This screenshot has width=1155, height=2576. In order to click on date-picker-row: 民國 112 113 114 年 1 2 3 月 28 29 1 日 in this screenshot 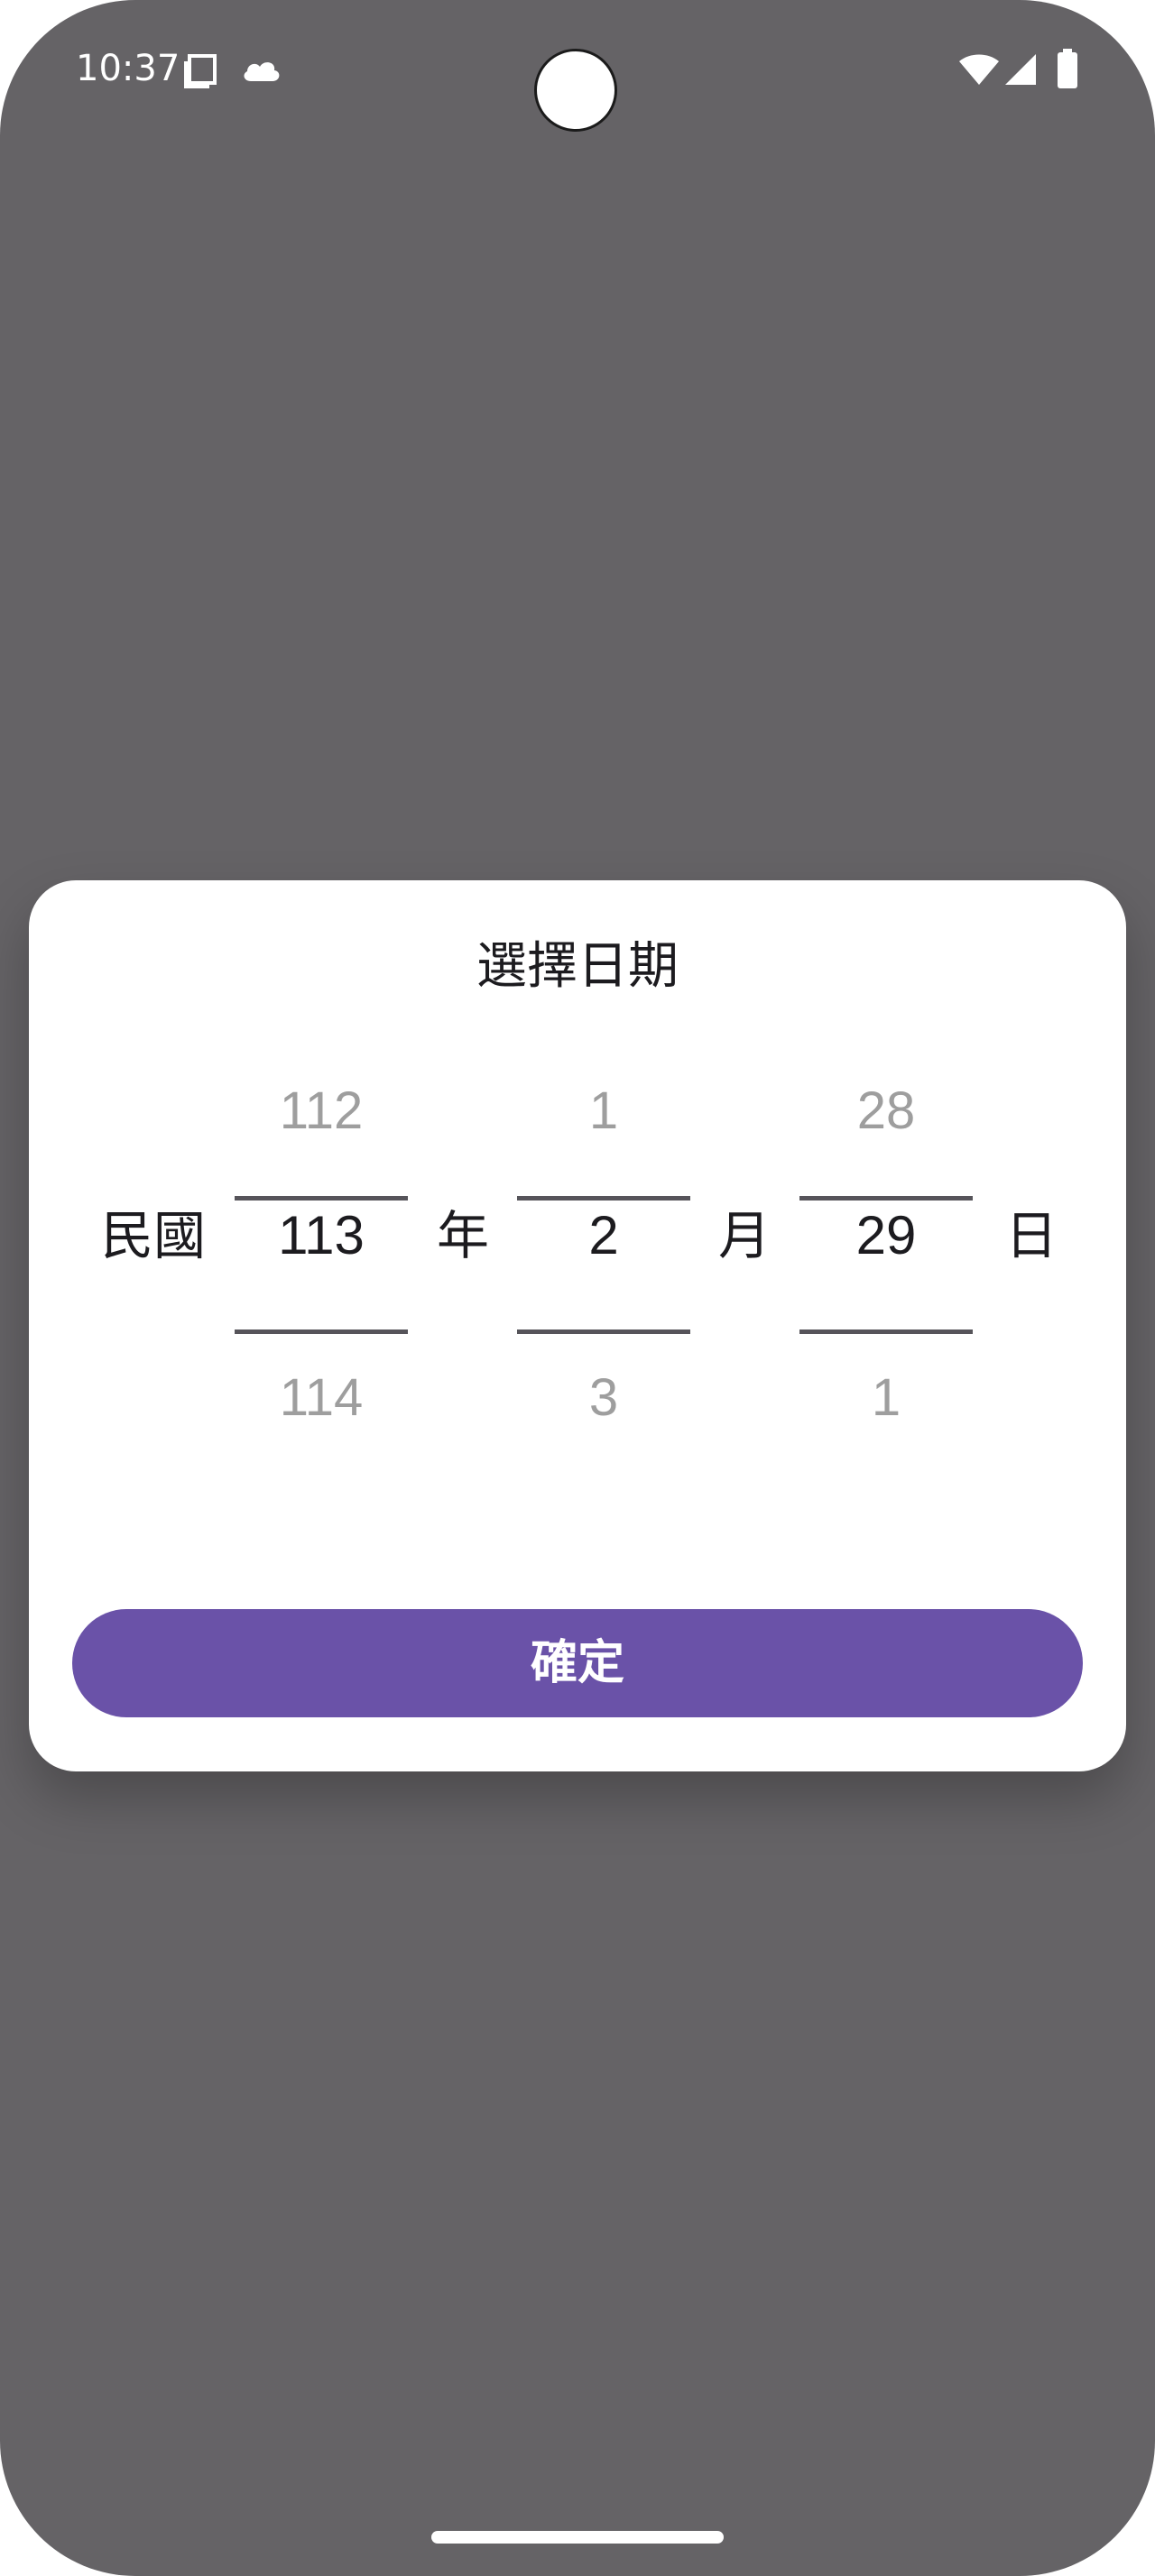, I will do `click(577, 1239)`.